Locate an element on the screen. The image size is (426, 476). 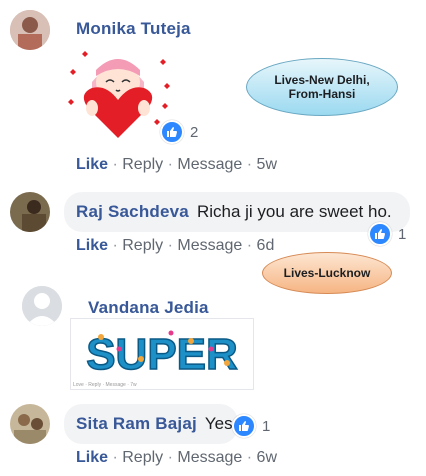
timestamp: 6d is located at coordinates (266, 245).